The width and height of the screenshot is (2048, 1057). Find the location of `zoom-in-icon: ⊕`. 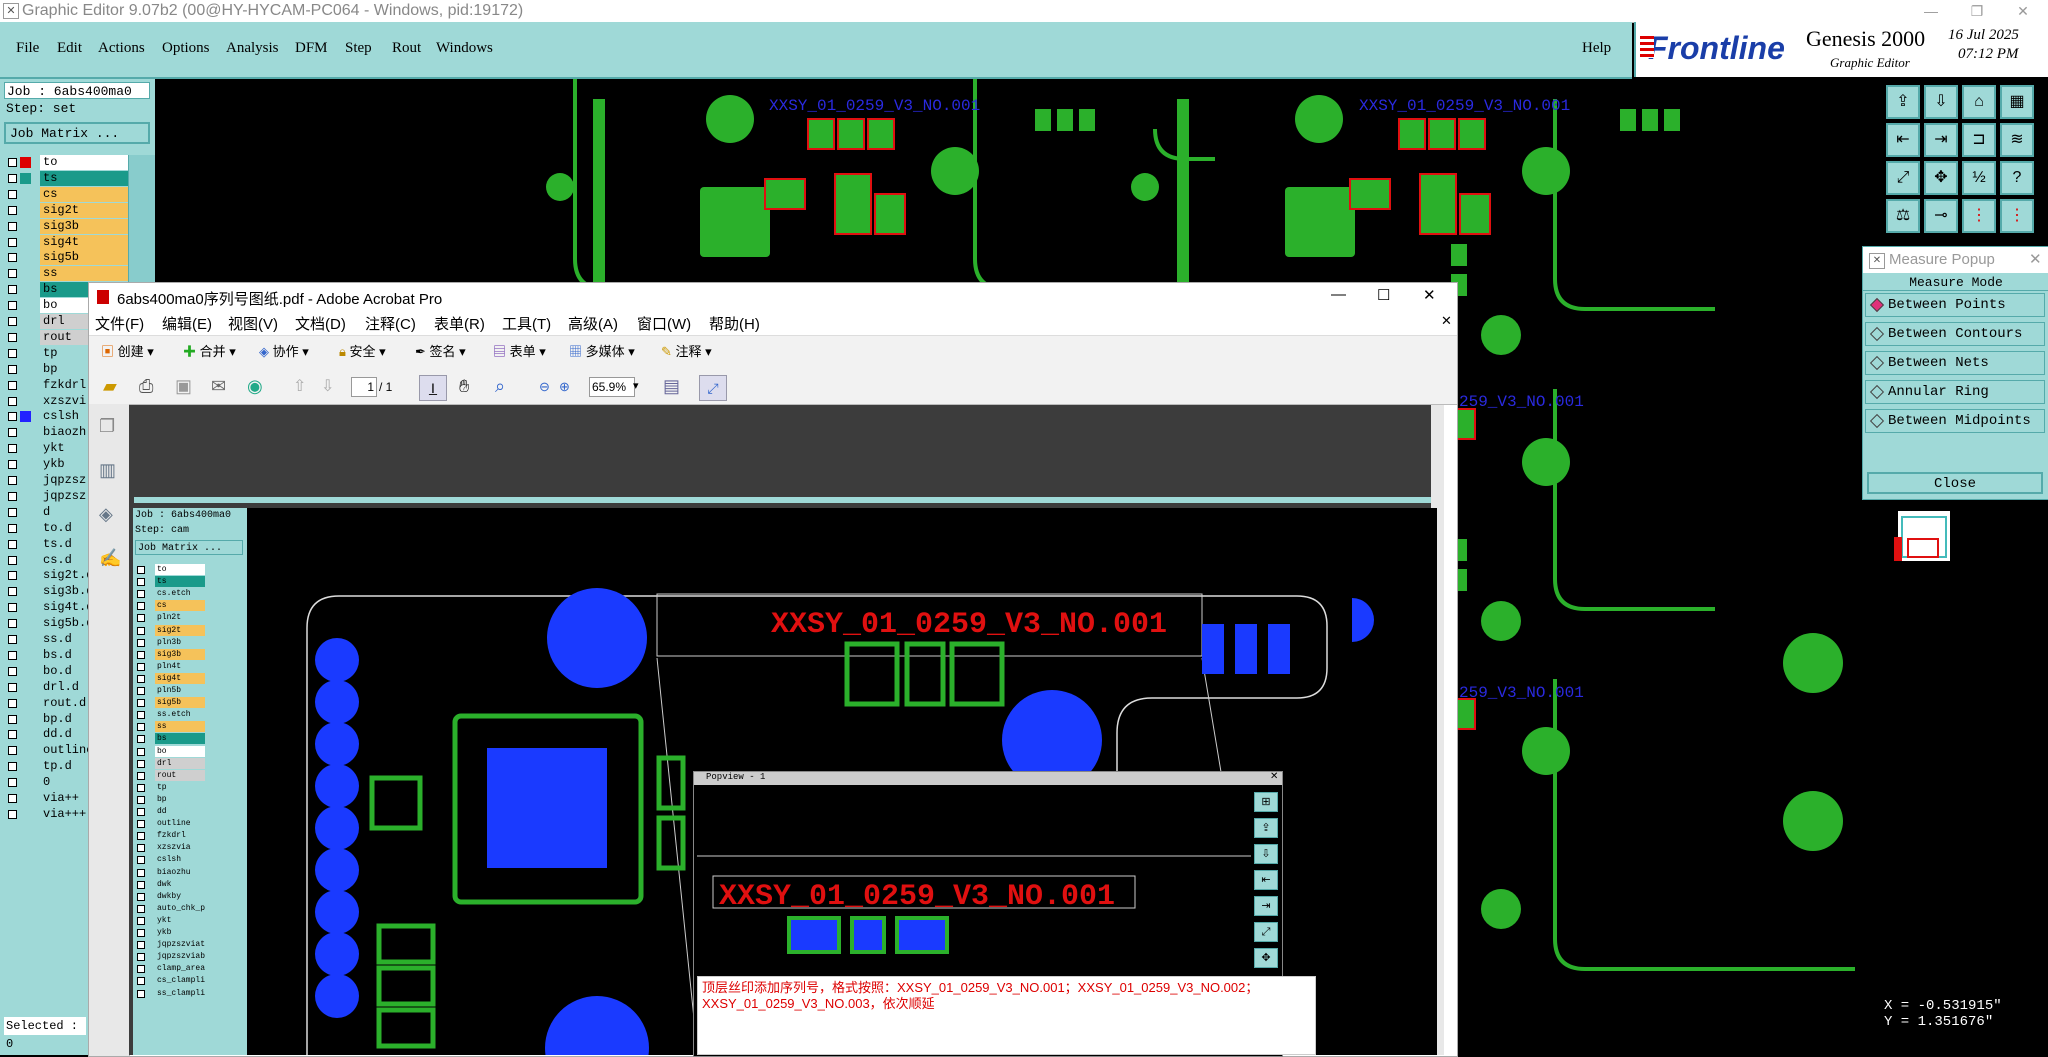

zoom-in-icon: ⊕ is located at coordinates (564, 387).